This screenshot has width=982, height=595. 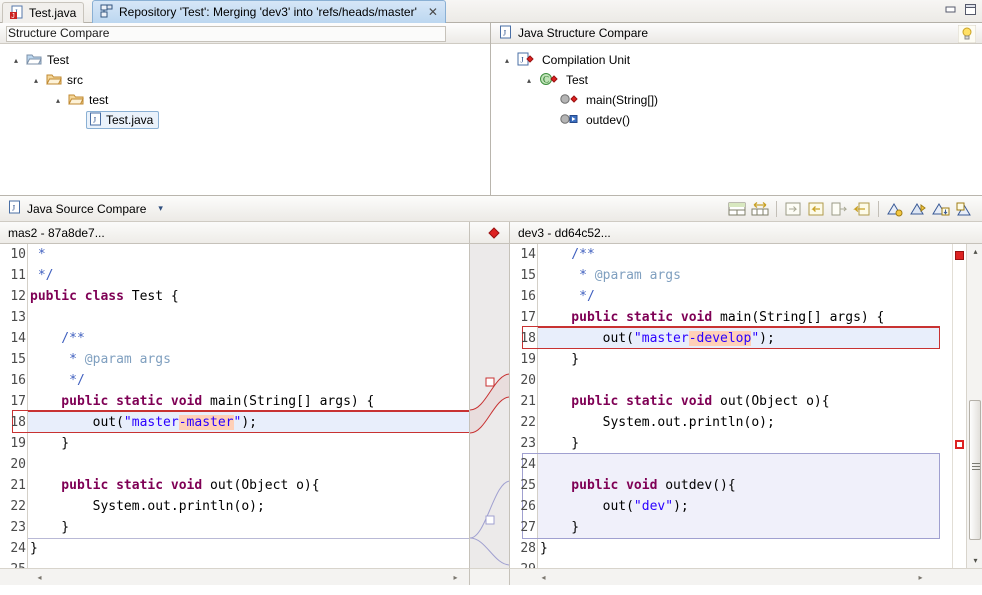 I want to click on tree-item-method-outdev: outdev(), so click(x=743, y=120).